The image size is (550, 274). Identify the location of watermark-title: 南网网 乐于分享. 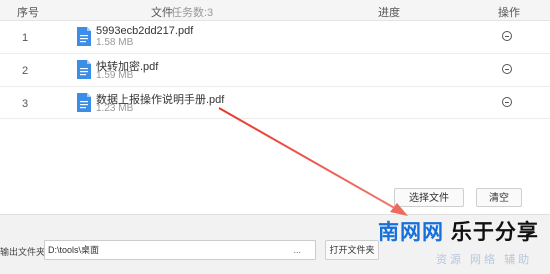
(458, 231).